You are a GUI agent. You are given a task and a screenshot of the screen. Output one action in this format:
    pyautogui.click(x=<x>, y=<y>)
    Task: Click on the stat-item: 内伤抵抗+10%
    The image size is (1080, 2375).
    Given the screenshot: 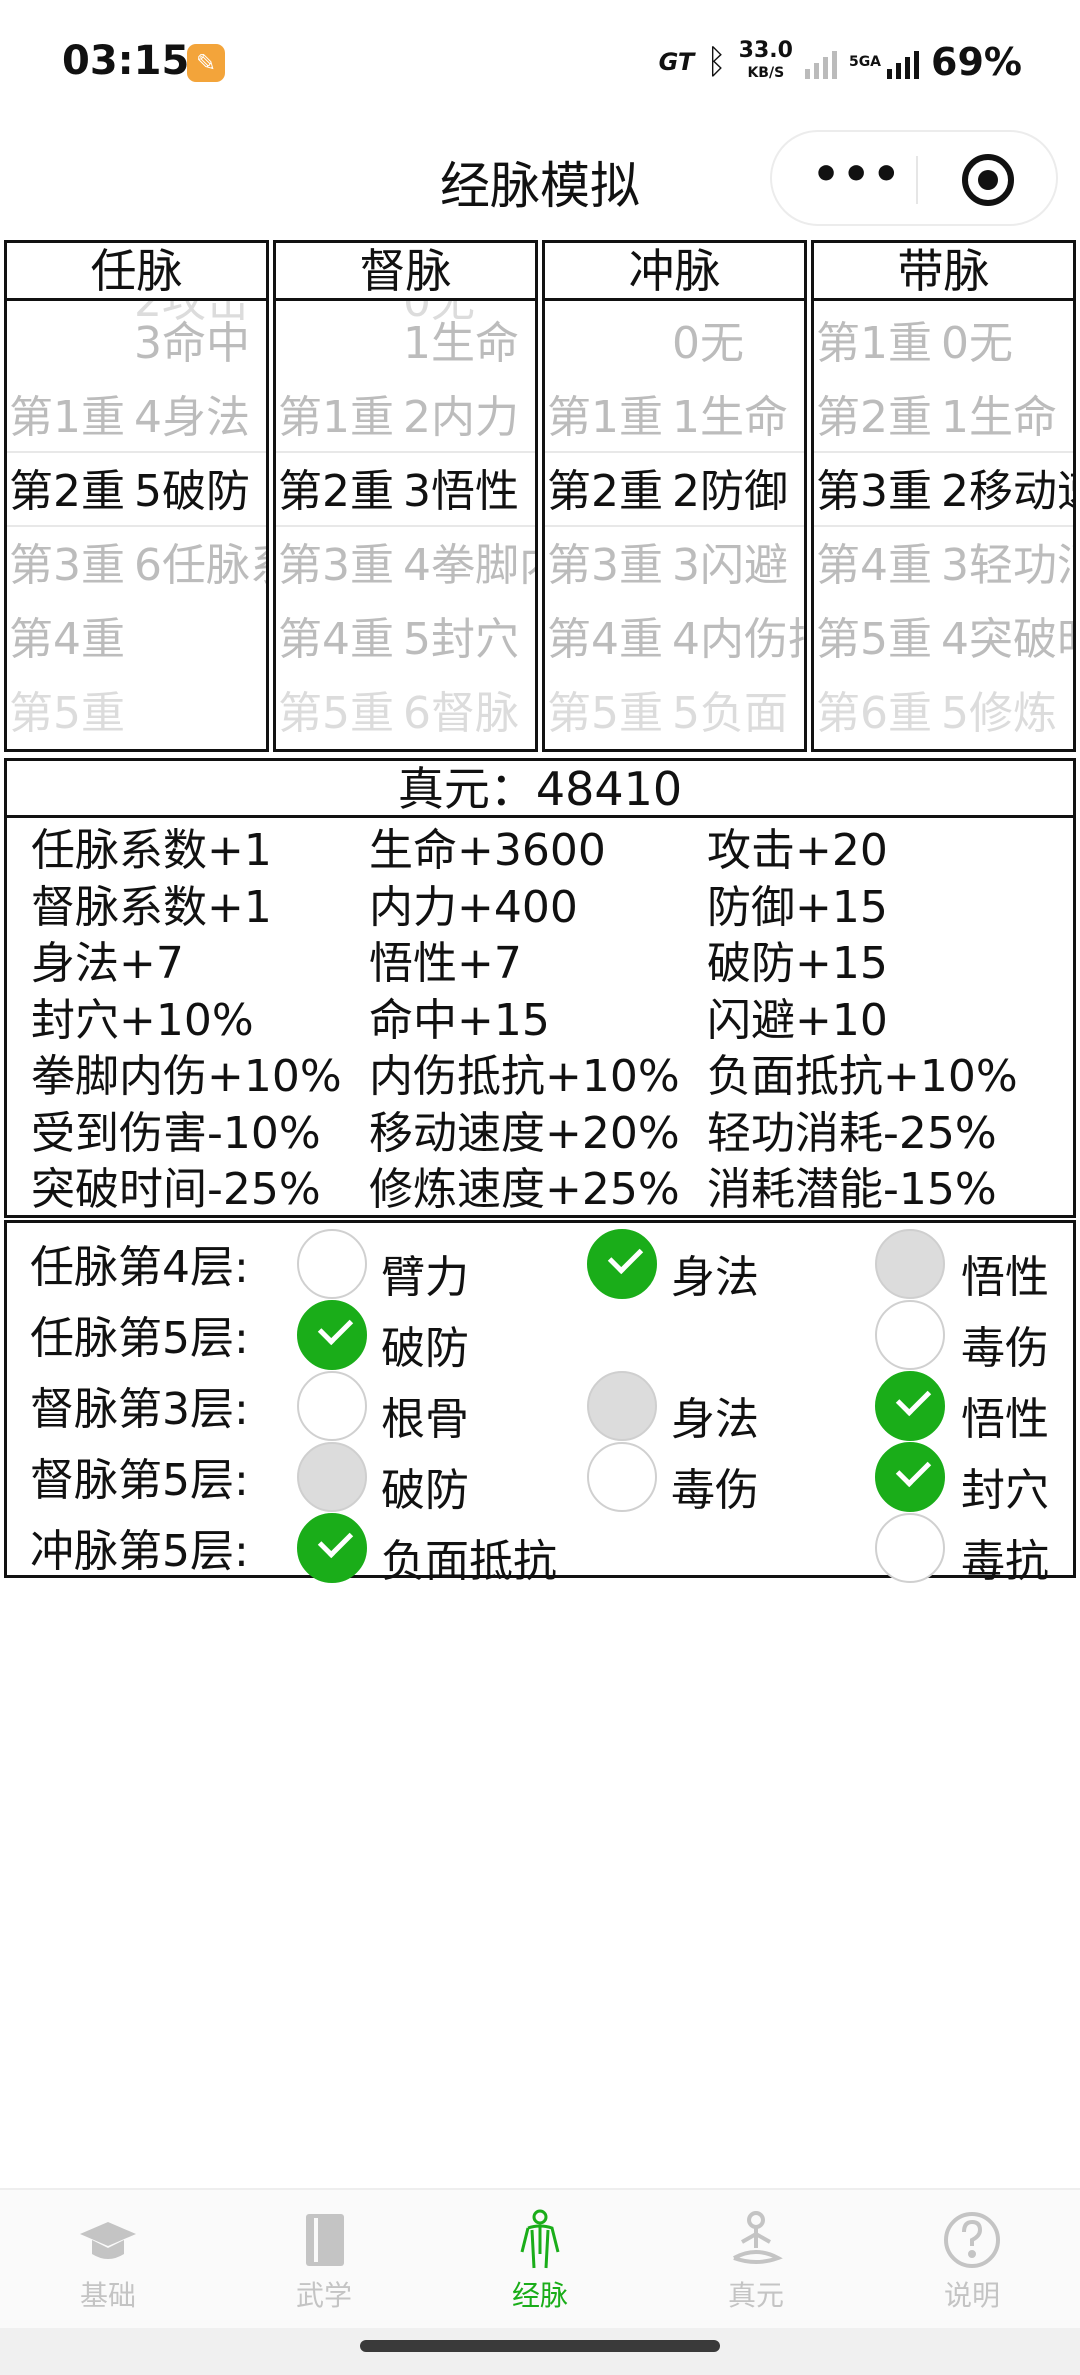 What is the action you would take?
    pyautogui.click(x=524, y=1076)
    